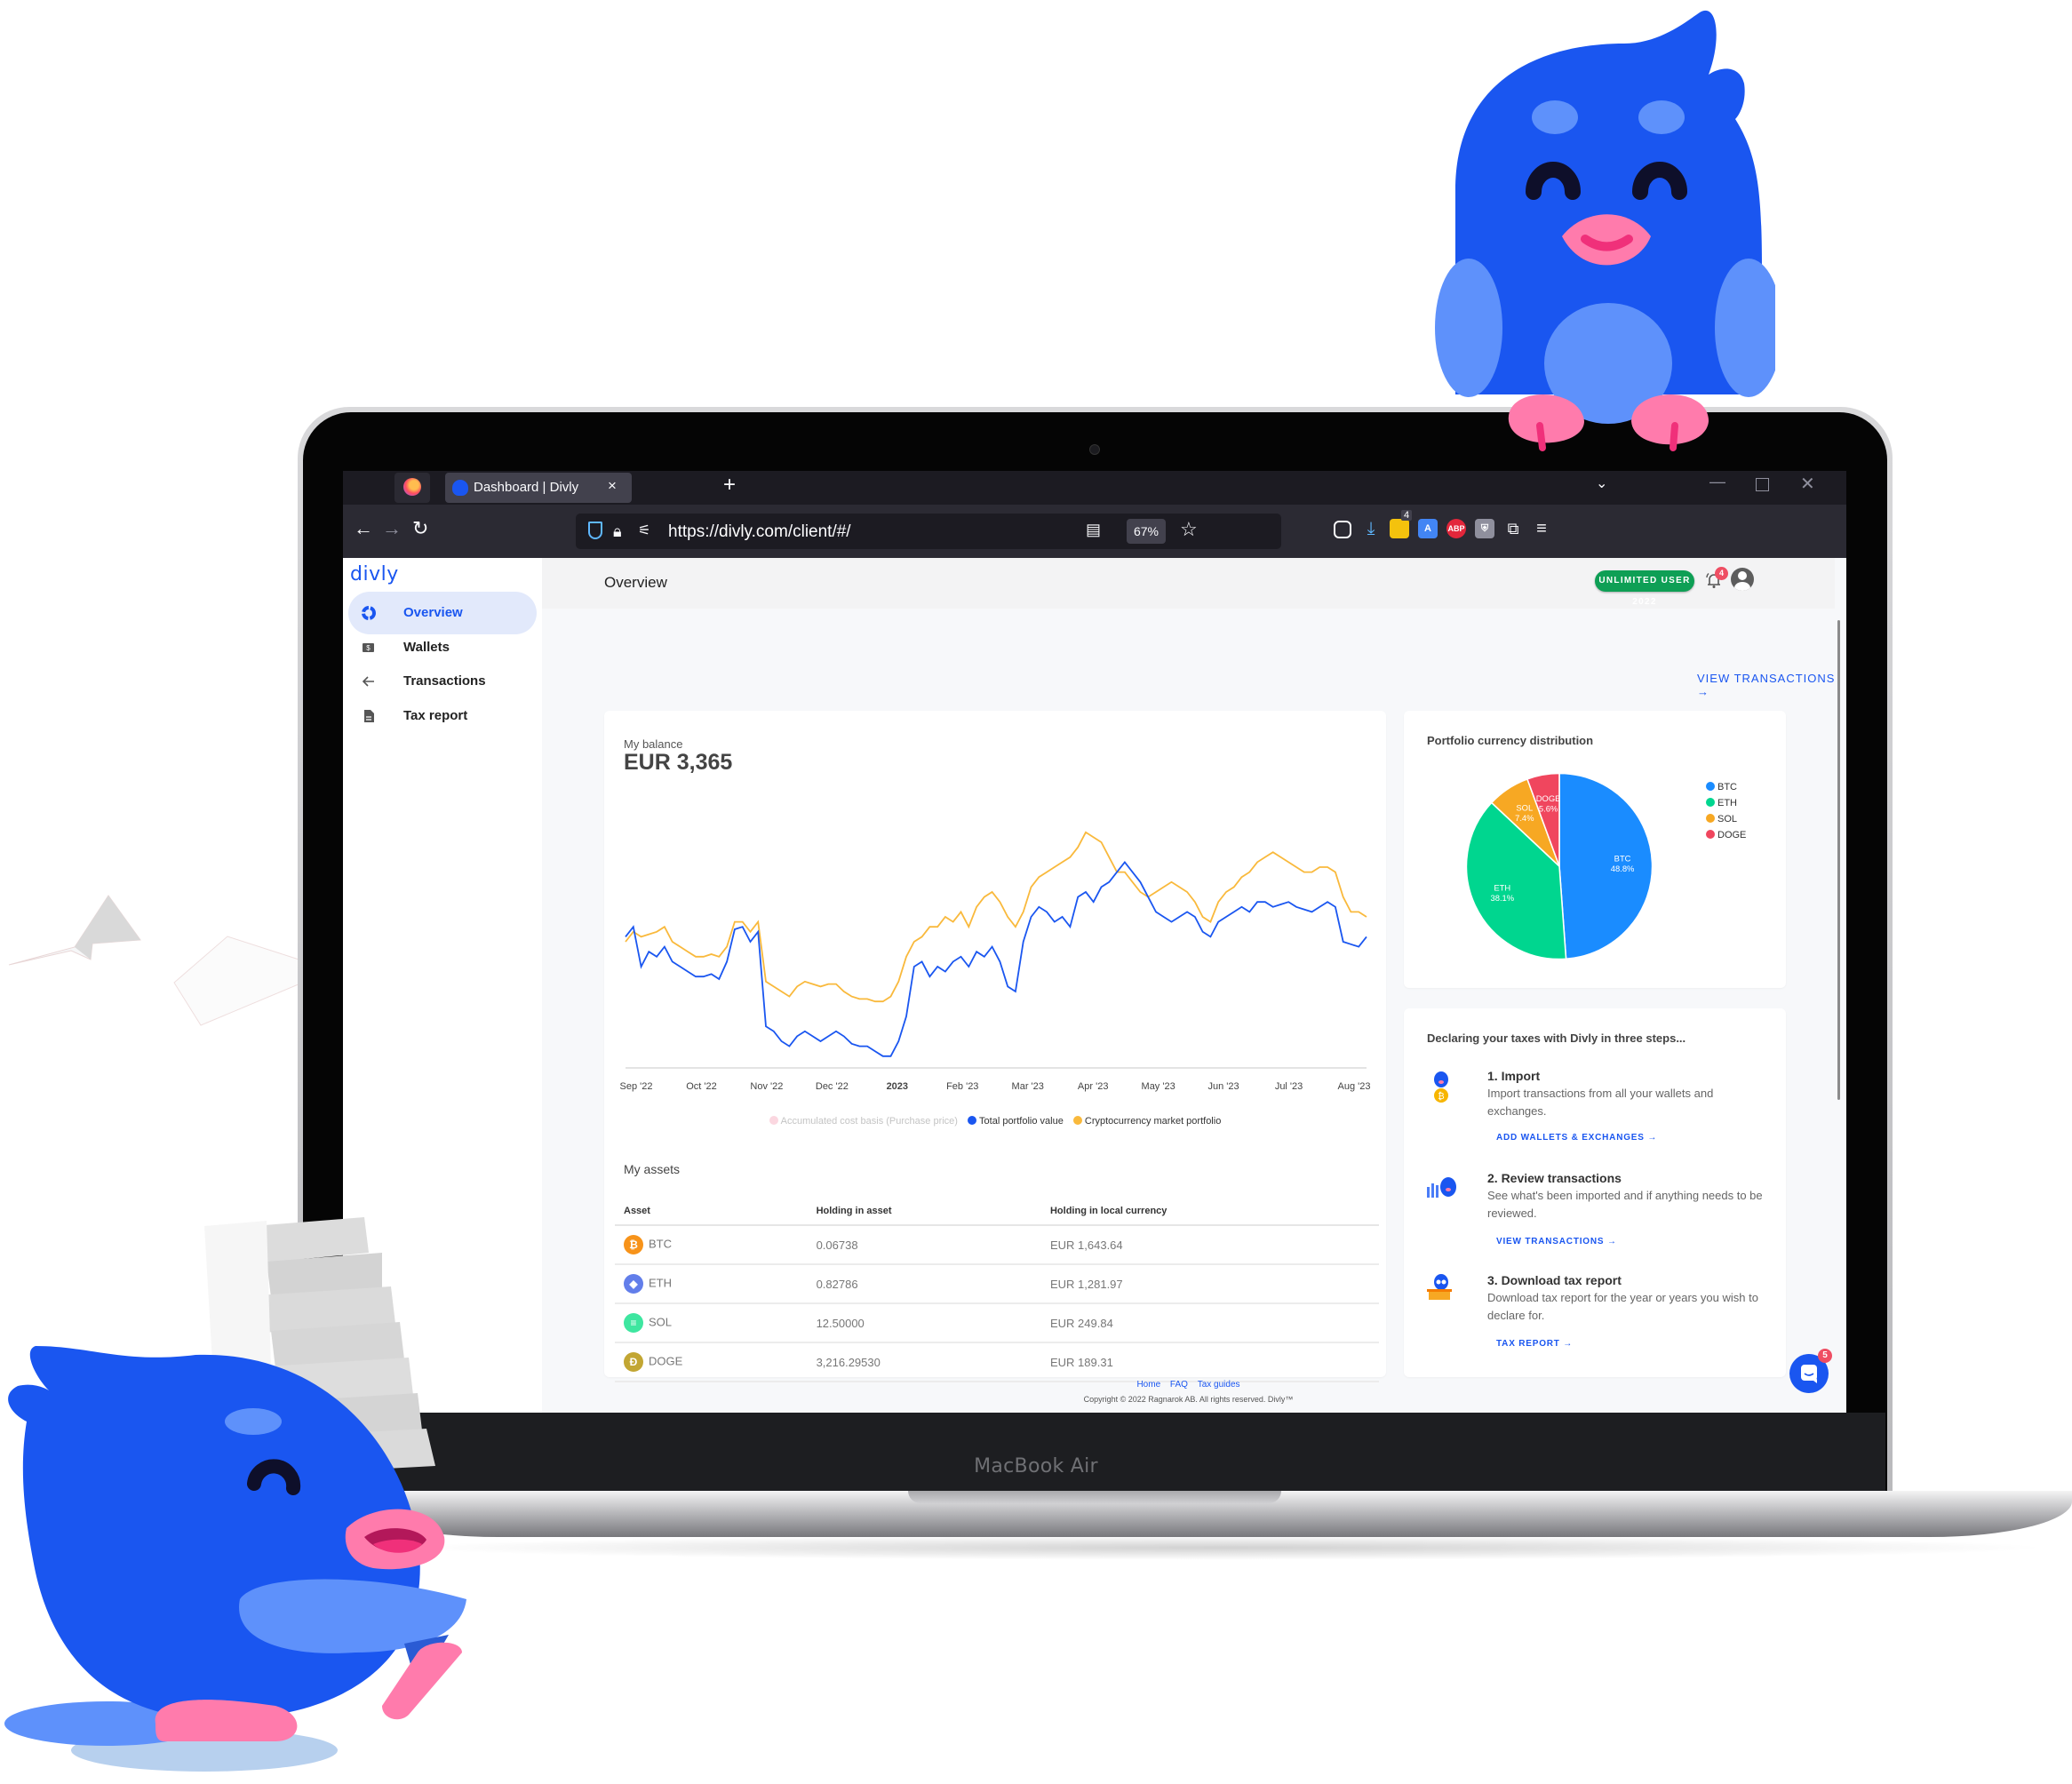  What do you see at coordinates (363, 528) in the screenshot?
I see `back-arrow-icon: ←` at bounding box center [363, 528].